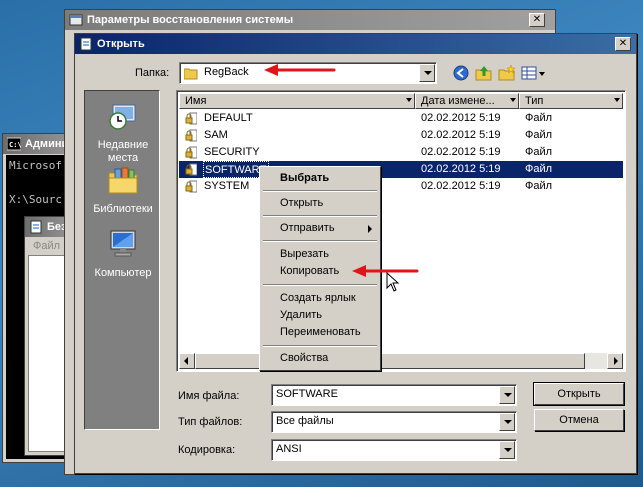  What do you see at coordinates (320, 203) in the screenshot?
I see `menu-item-open: Открыть` at bounding box center [320, 203].